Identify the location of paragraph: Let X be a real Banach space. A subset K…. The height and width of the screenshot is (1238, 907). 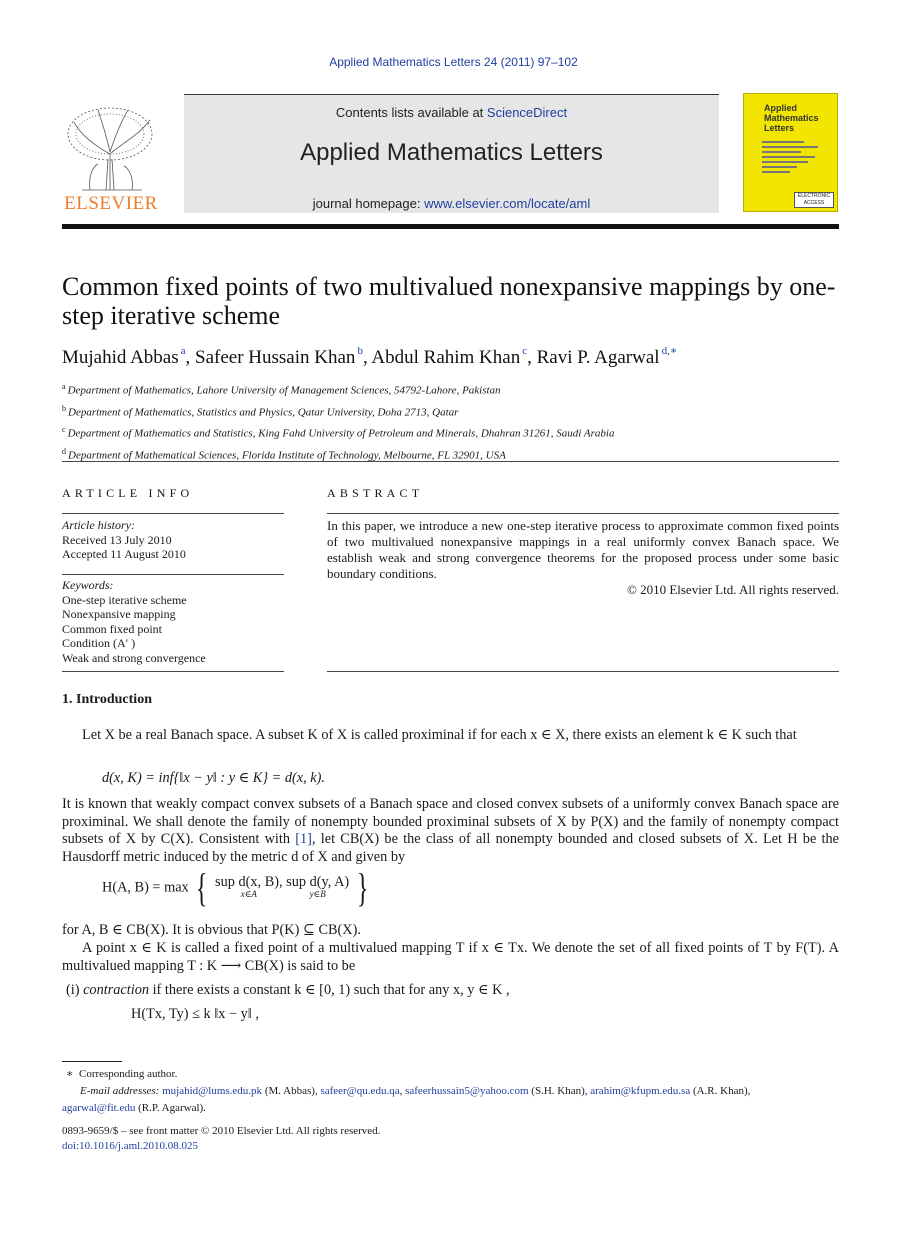
(439, 735).